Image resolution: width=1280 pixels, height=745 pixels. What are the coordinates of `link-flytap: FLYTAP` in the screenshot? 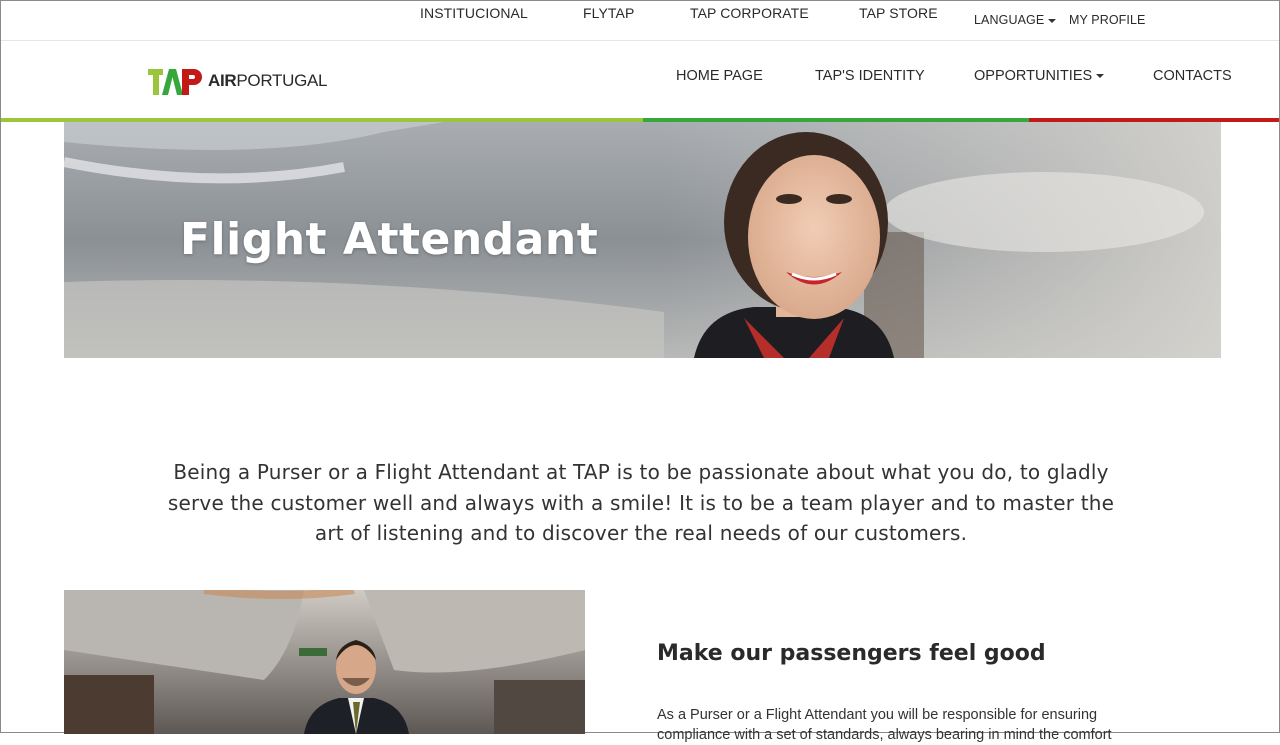 It's located at (608, 13).